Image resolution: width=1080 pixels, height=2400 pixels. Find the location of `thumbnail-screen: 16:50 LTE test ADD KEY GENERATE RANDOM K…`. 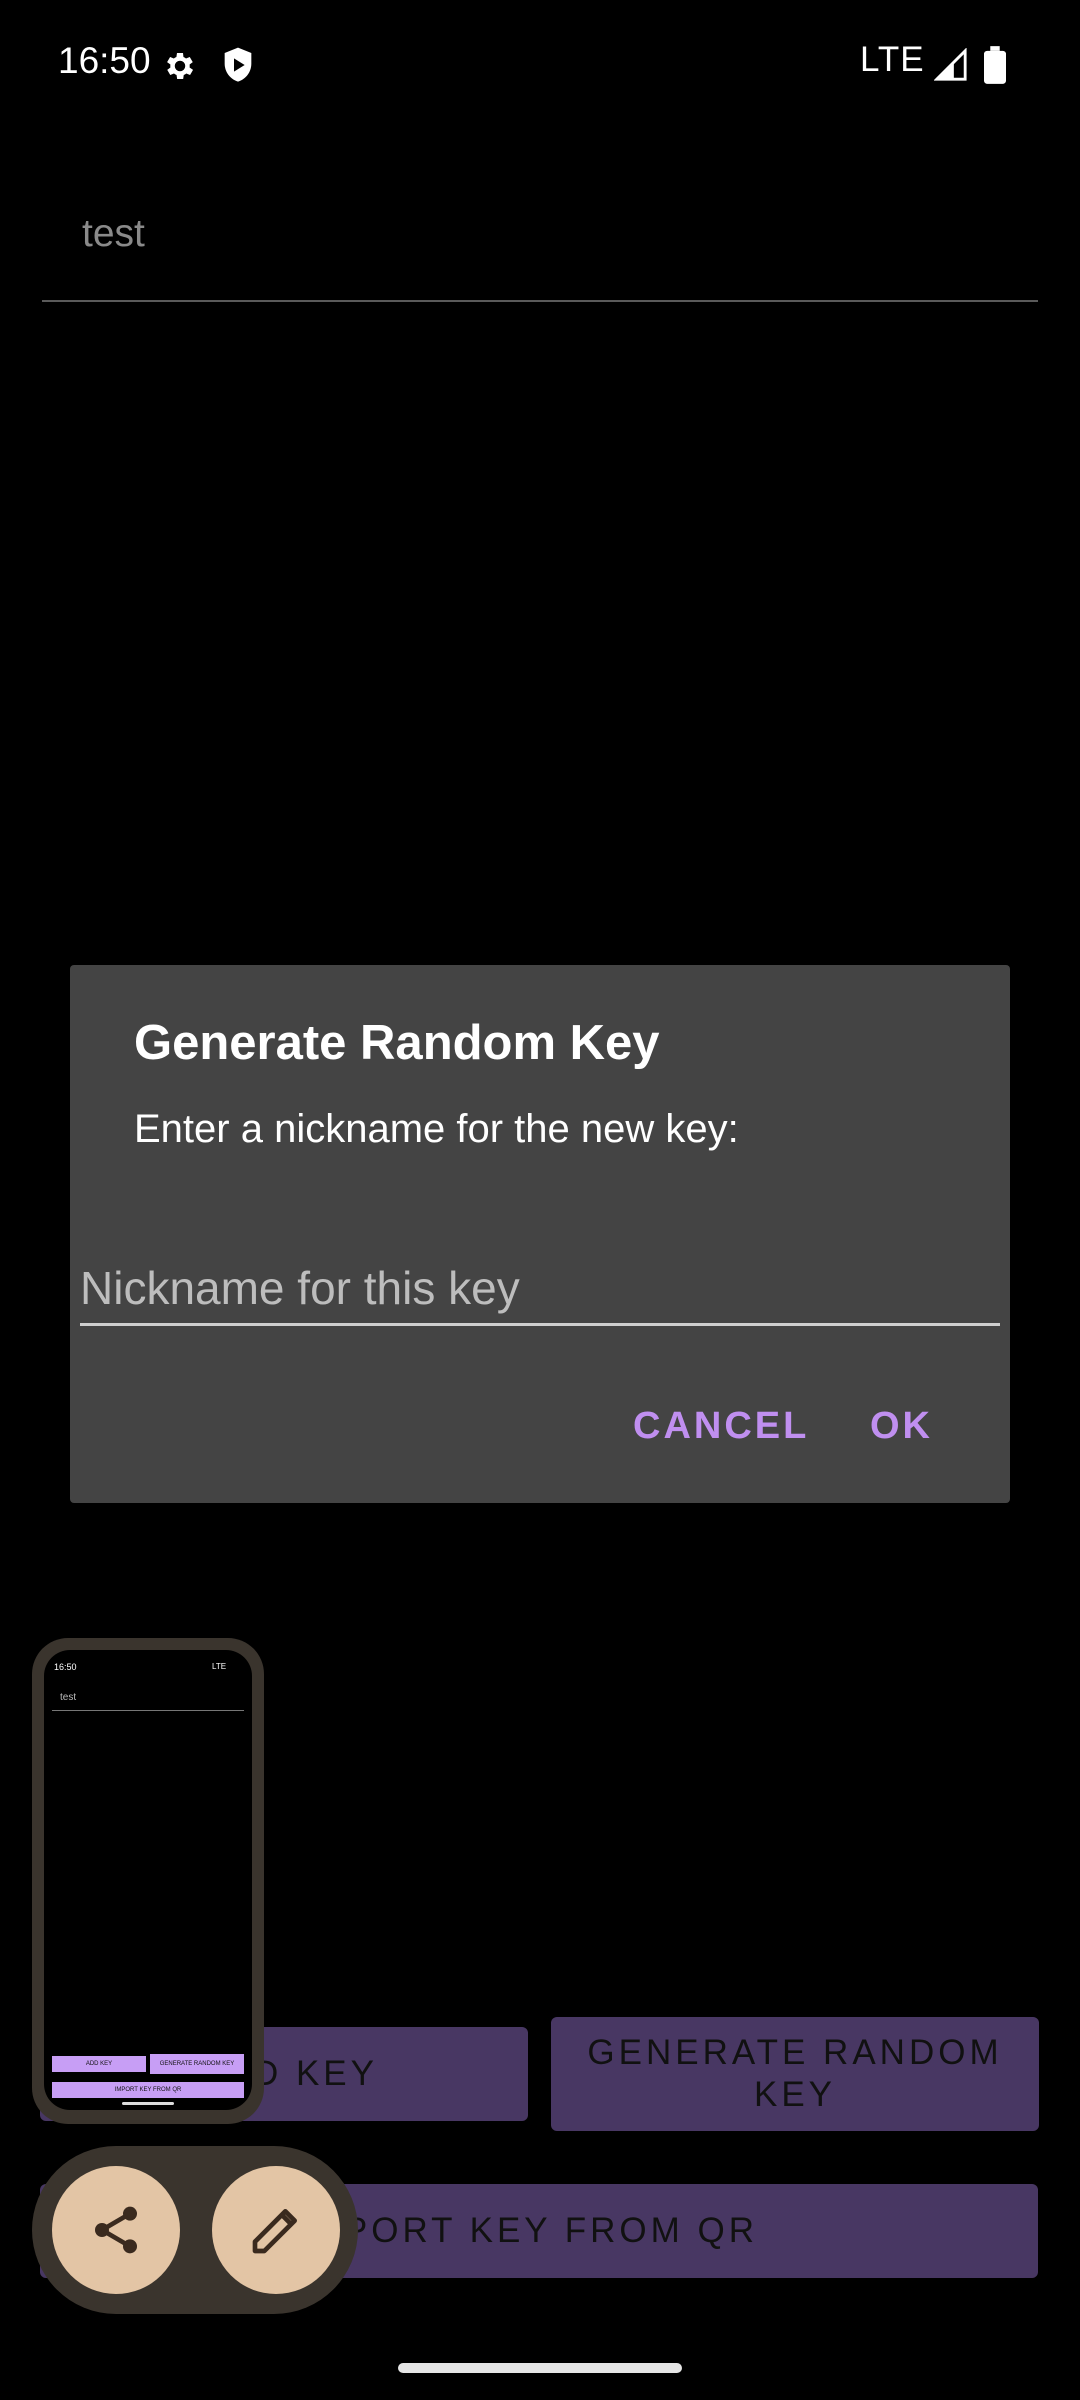

thumbnail-screen: 16:50 LTE test ADD KEY GENERATE RANDOM K… is located at coordinates (148, 1880).